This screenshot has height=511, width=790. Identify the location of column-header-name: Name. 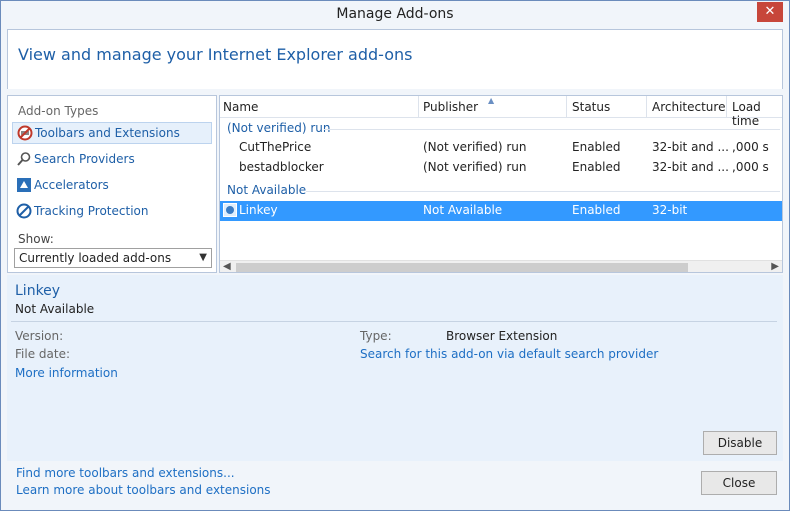
(240, 107).